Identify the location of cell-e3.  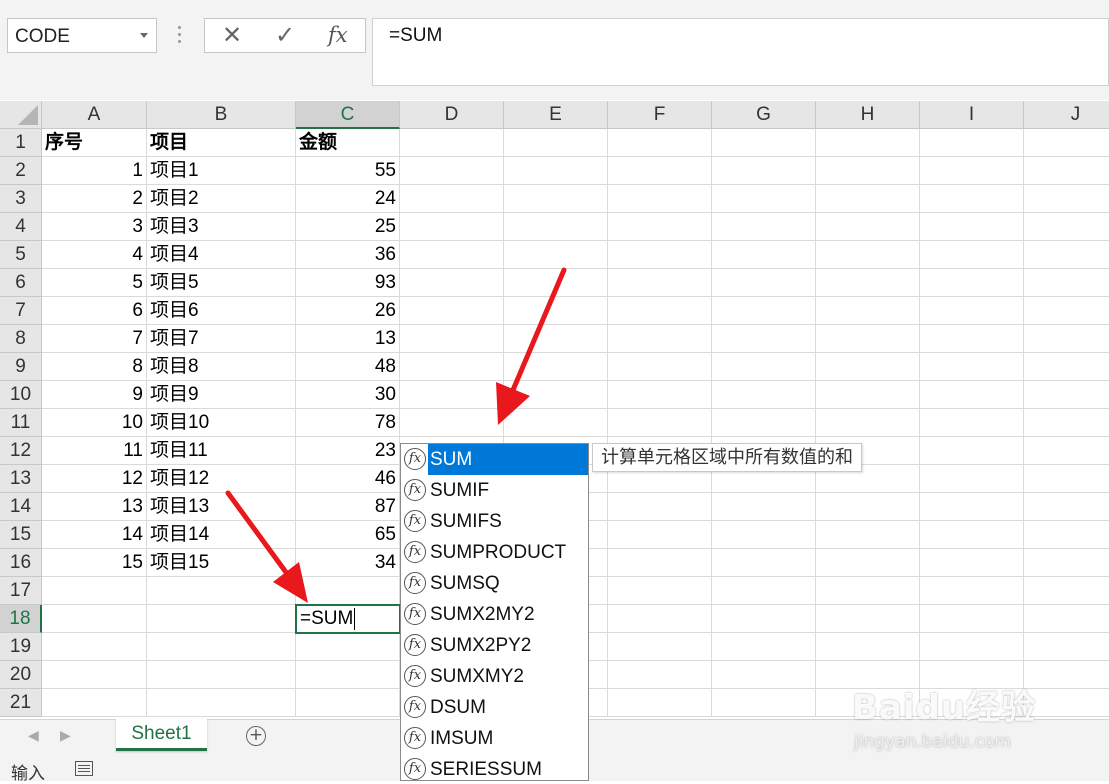
(556, 199).